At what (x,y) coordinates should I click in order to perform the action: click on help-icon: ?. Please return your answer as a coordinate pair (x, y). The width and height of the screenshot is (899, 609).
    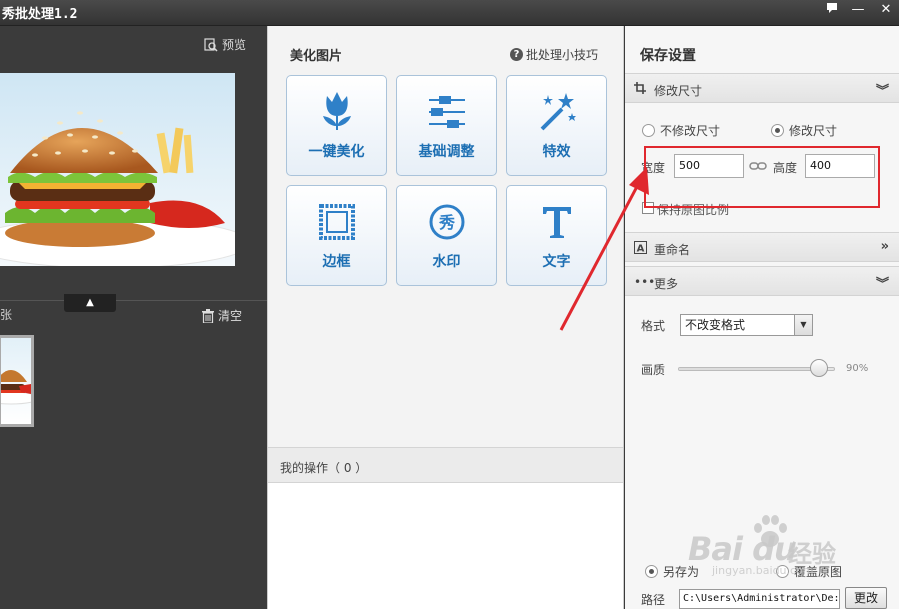
    Looking at the image, I should click on (516, 54).